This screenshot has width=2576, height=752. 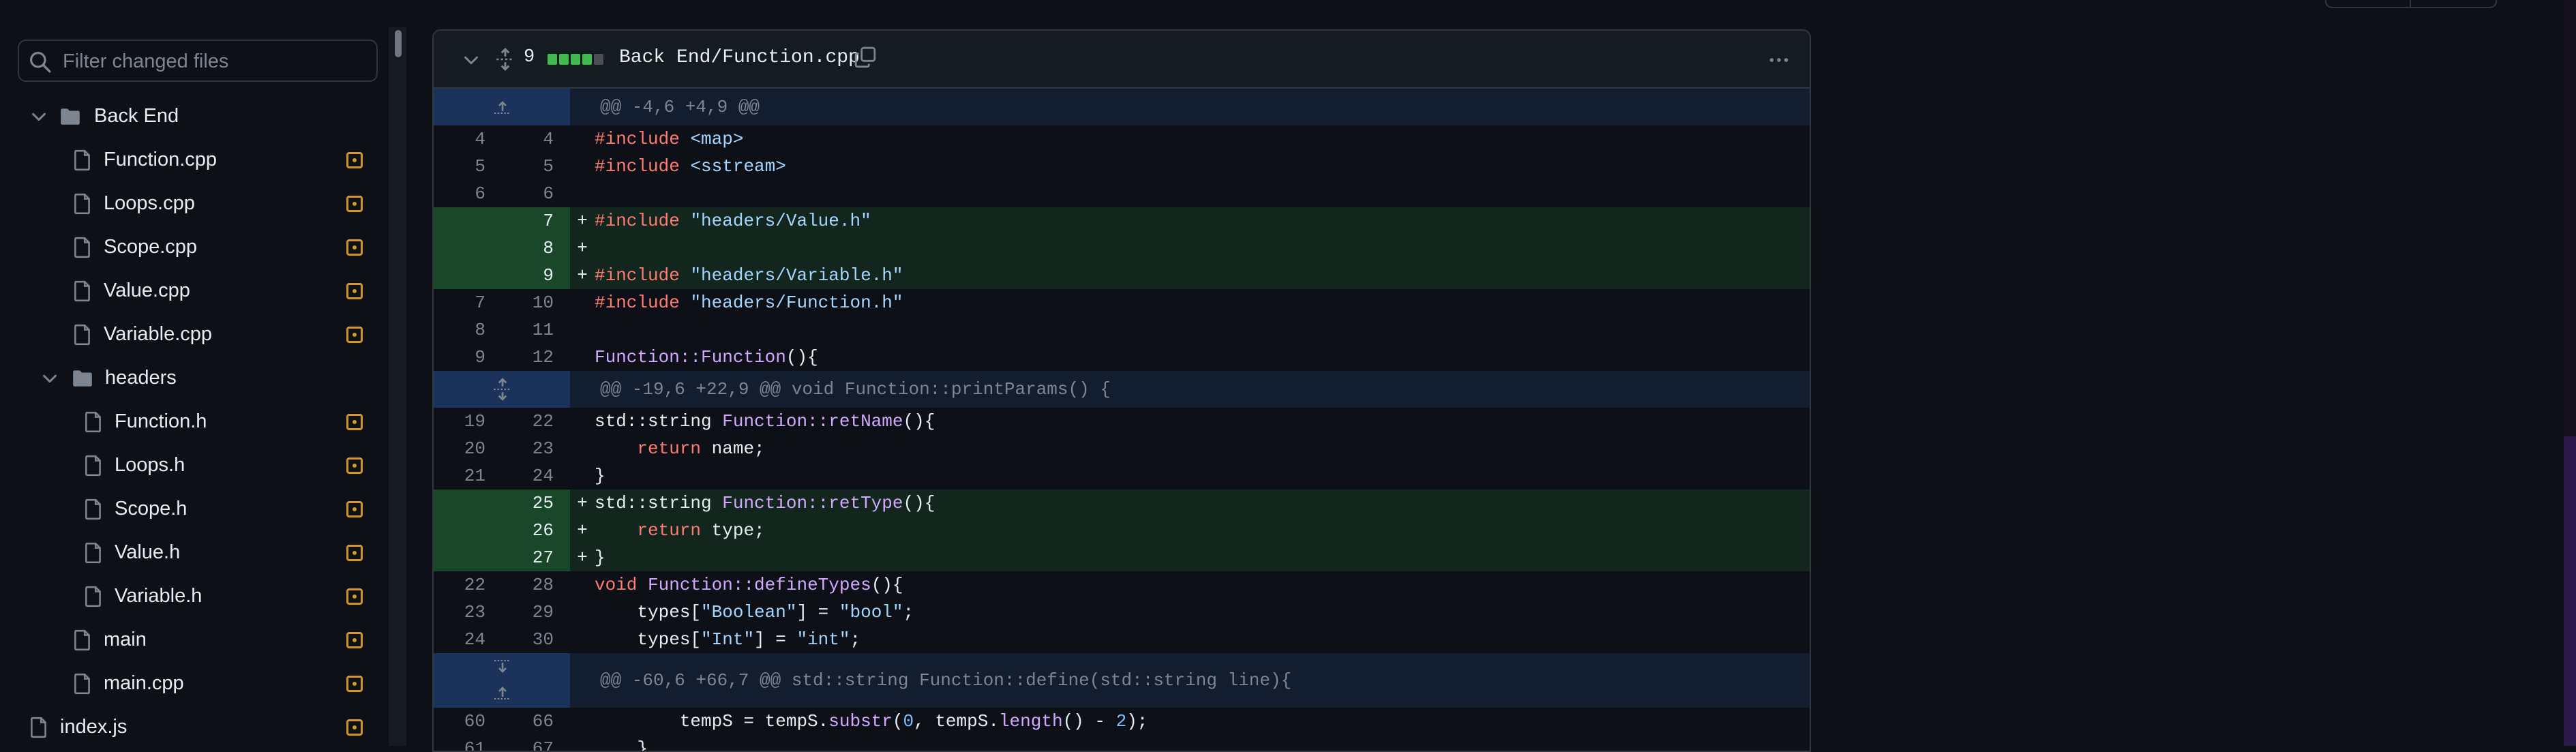 I want to click on expand-all-icon, so click(x=505, y=60).